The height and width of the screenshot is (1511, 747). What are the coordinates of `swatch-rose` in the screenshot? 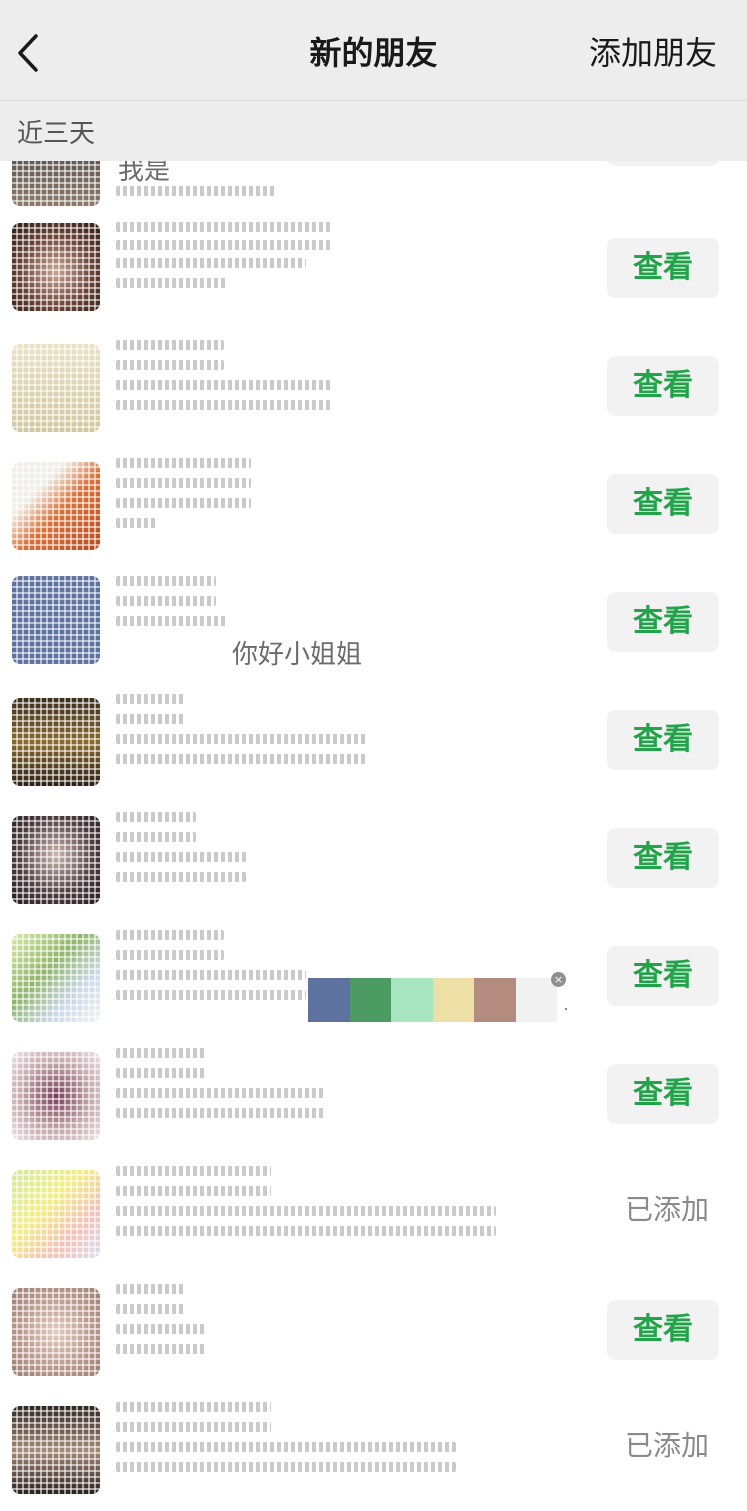 It's located at (495, 1000).